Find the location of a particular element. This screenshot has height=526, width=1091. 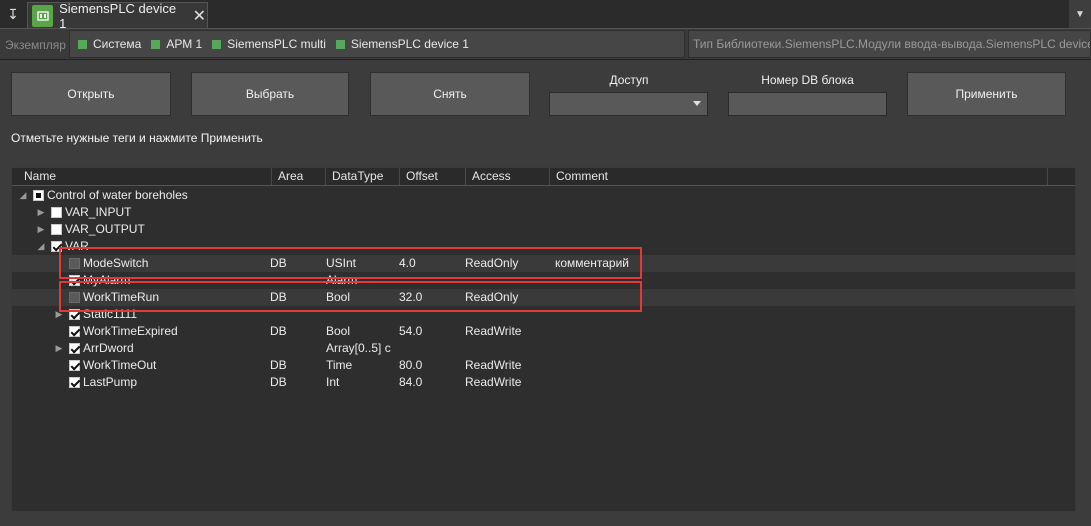

cell-name: Control of water boreholes is located at coordinates (117, 195).